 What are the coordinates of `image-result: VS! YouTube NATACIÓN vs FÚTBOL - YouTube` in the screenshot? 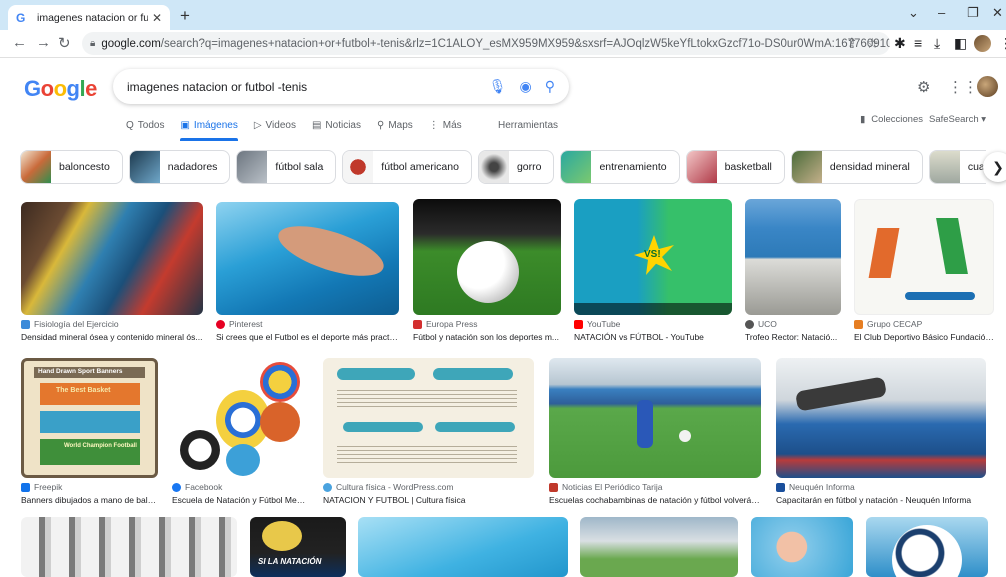 It's located at (653, 270).